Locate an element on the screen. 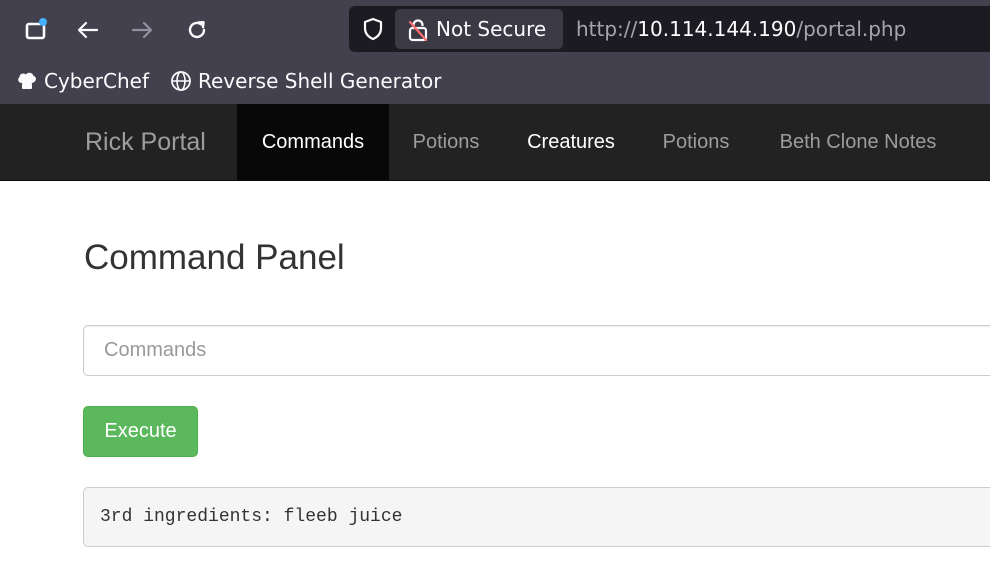 The image size is (990, 575). command-output: 3rd ingredients: fleeb juice is located at coordinates (536, 517).